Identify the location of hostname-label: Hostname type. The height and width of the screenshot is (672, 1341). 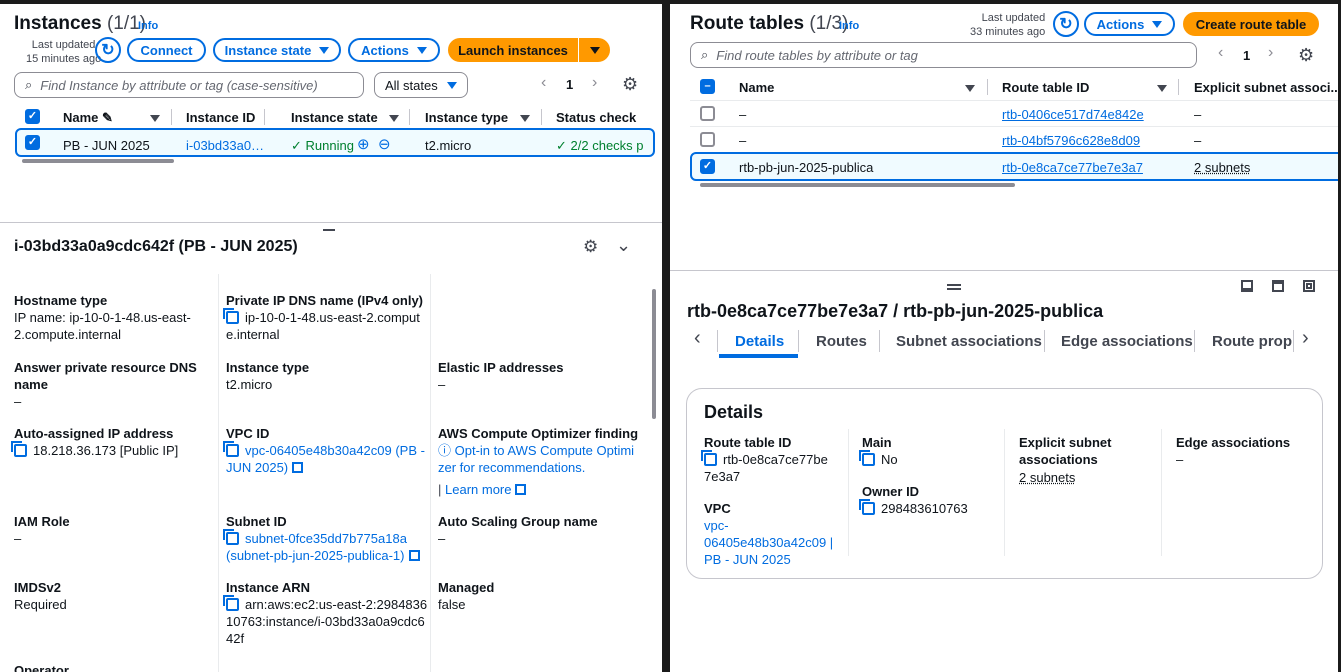
(61, 300).